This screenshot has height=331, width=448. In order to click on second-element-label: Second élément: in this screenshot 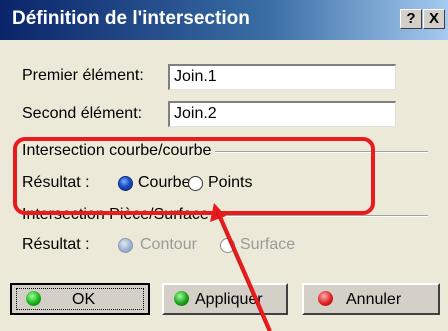, I will do `click(82, 113)`.